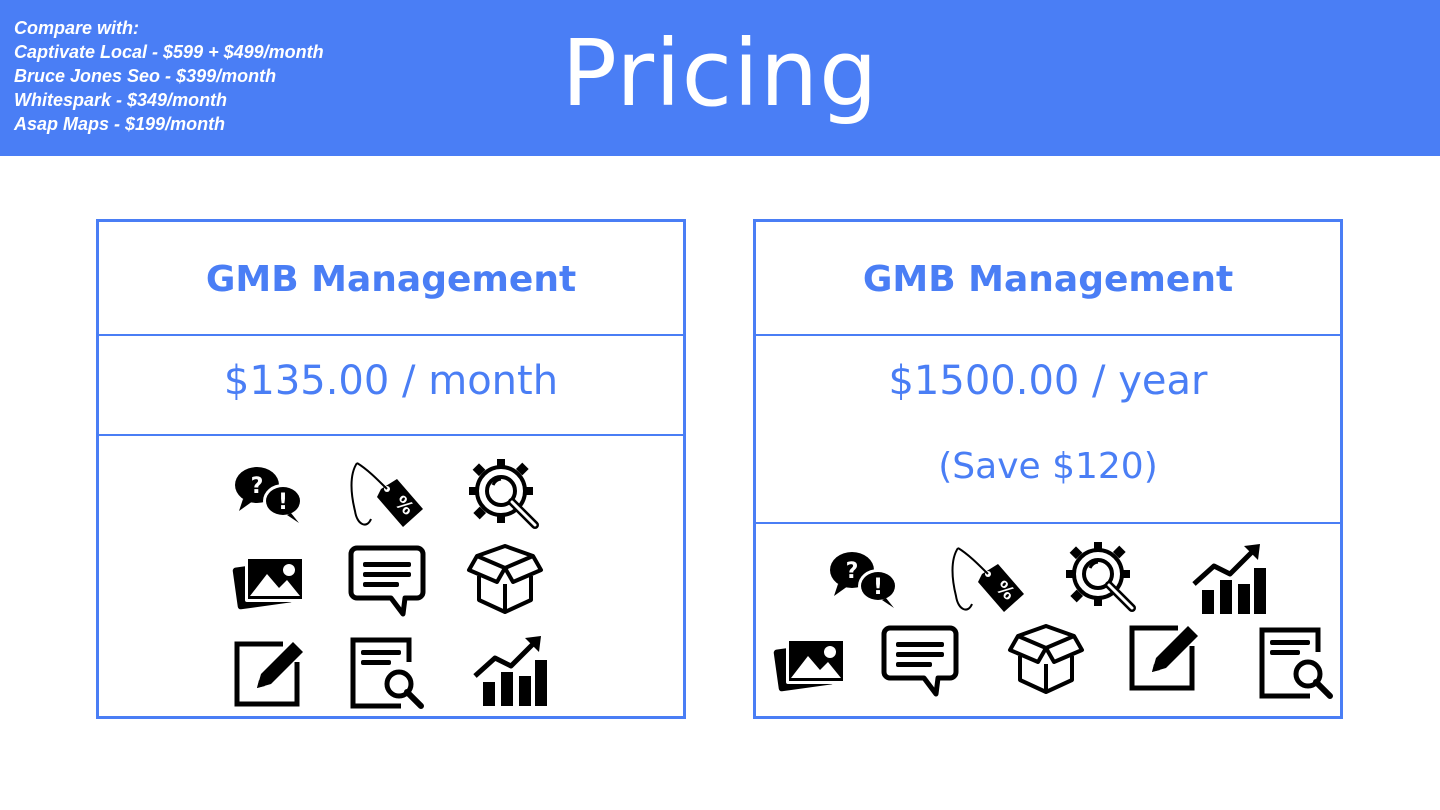 Image resolution: width=1440 pixels, height=810 pixels. I want to click on plan-price: $1500.00 / year, so click(1048, 381).